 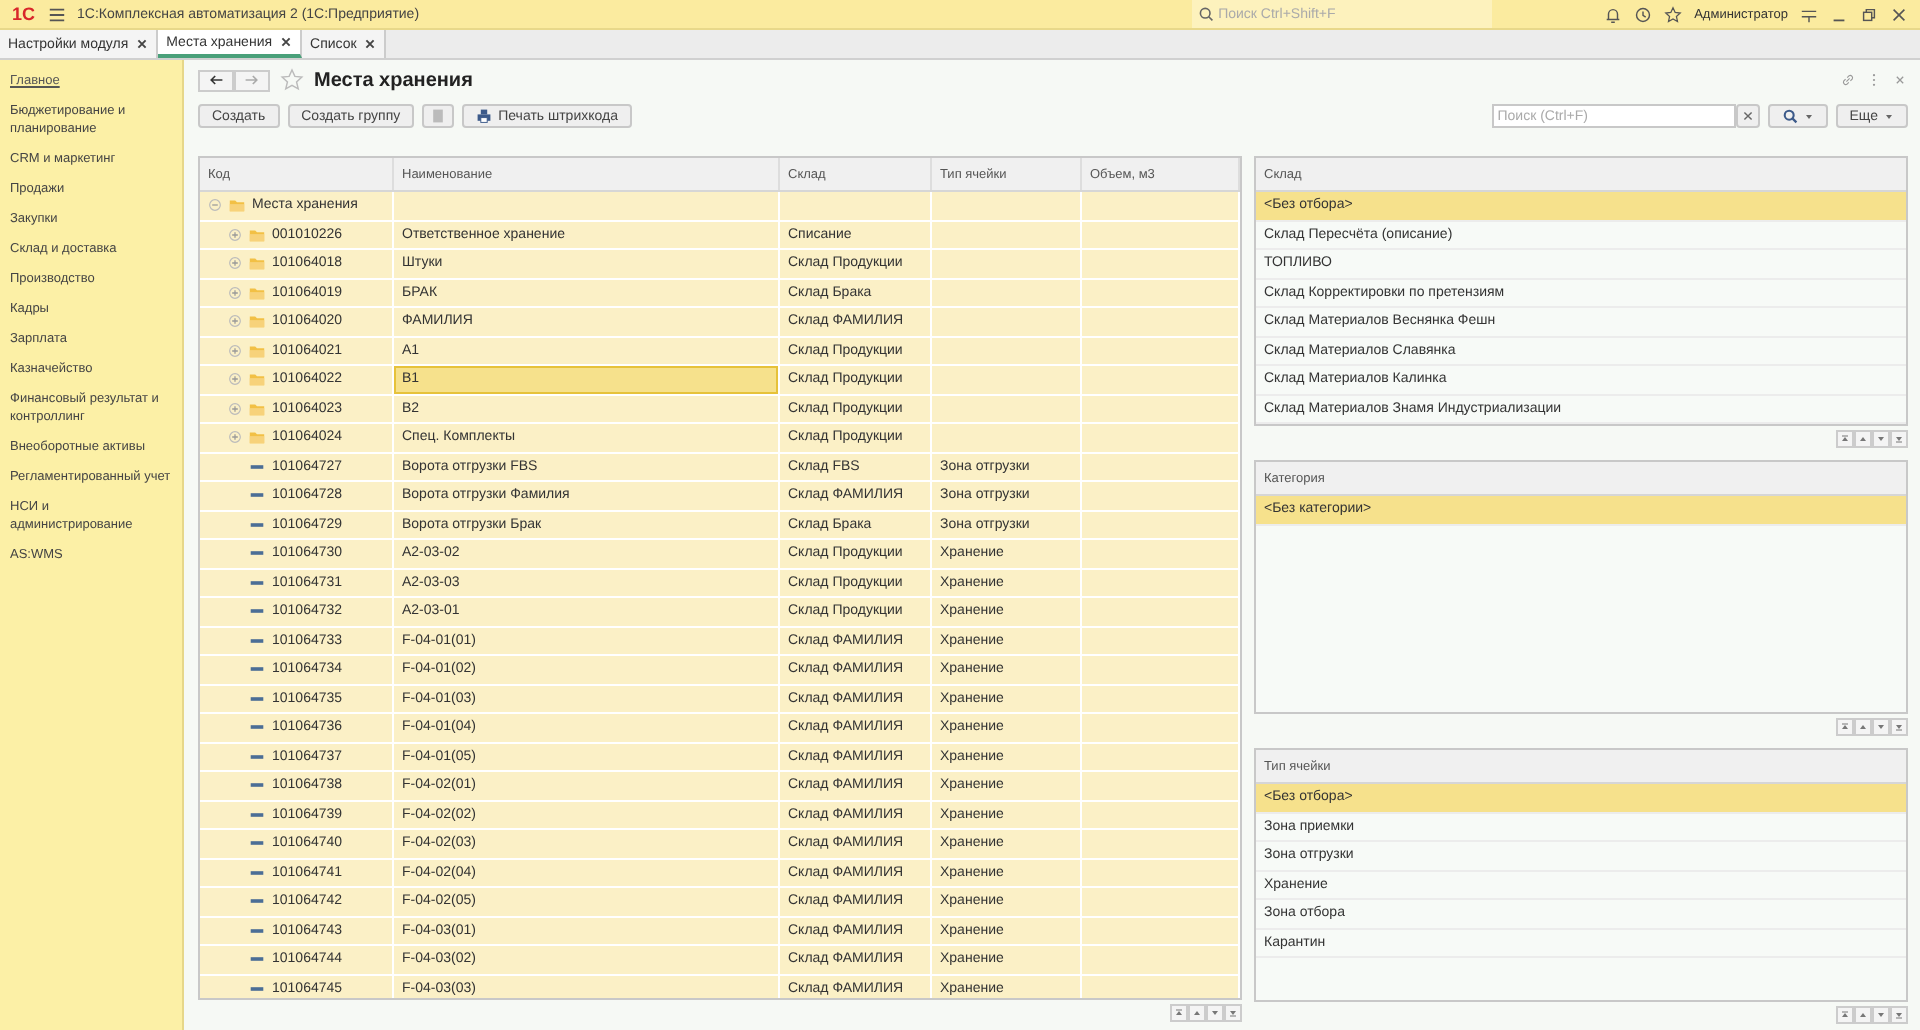 I want to click on app-logo: 1С, so click(x=24, y=14).